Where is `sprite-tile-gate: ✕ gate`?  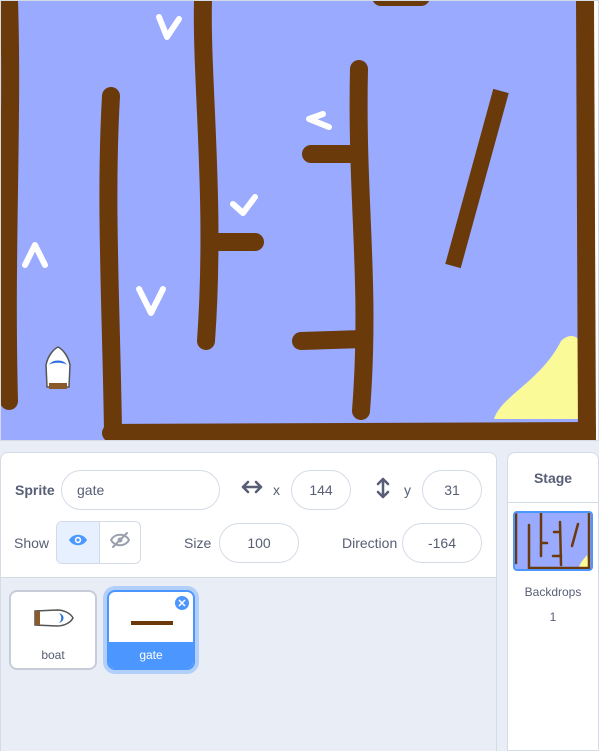 sprite-tile-gate: ✕ gate is located at coordinates (151, 630).